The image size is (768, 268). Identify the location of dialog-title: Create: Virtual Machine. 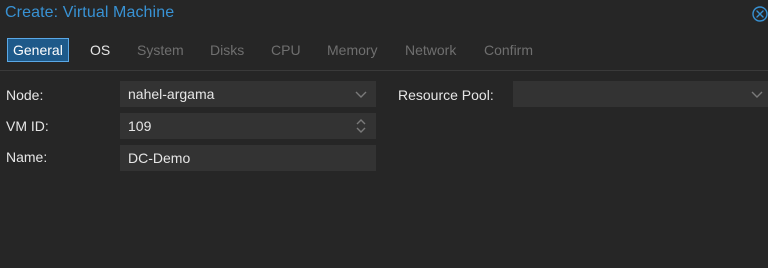
(90, 12).